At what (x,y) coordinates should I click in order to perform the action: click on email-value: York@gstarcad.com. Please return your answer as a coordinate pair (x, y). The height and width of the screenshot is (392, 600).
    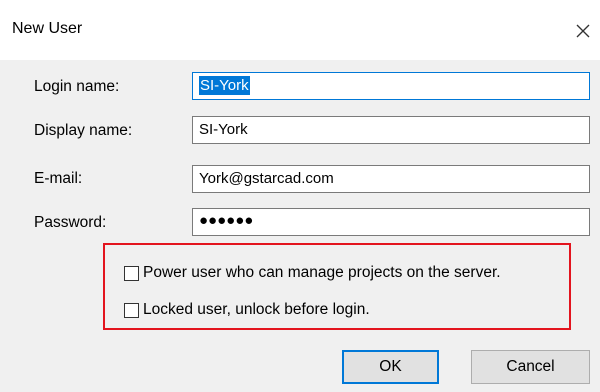
    Looking at the image, I should click on (266, 178).